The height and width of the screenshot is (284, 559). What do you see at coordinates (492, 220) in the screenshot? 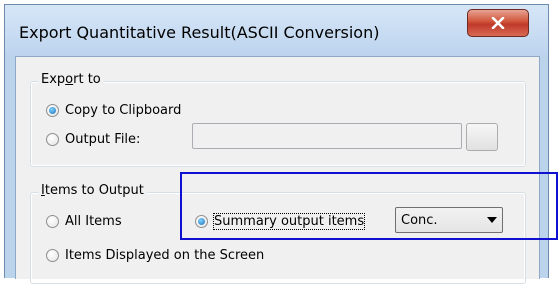
I see `chevron-down-icon` at bounding box center [492, 220].